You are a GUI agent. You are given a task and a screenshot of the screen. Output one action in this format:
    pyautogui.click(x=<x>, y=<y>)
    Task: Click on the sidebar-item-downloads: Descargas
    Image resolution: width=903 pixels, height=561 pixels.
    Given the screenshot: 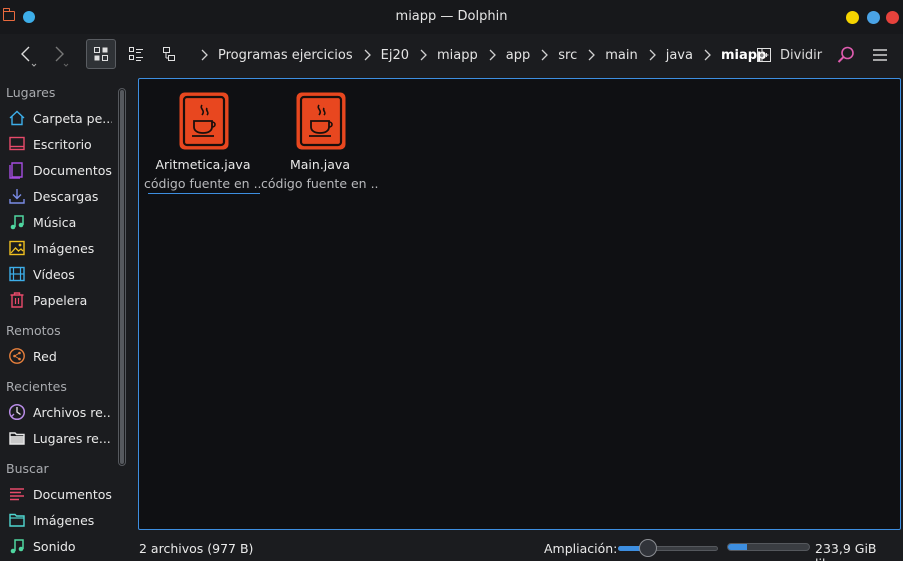 What is the action you would take?
    pyautogui.click(x=60, y=196)
    